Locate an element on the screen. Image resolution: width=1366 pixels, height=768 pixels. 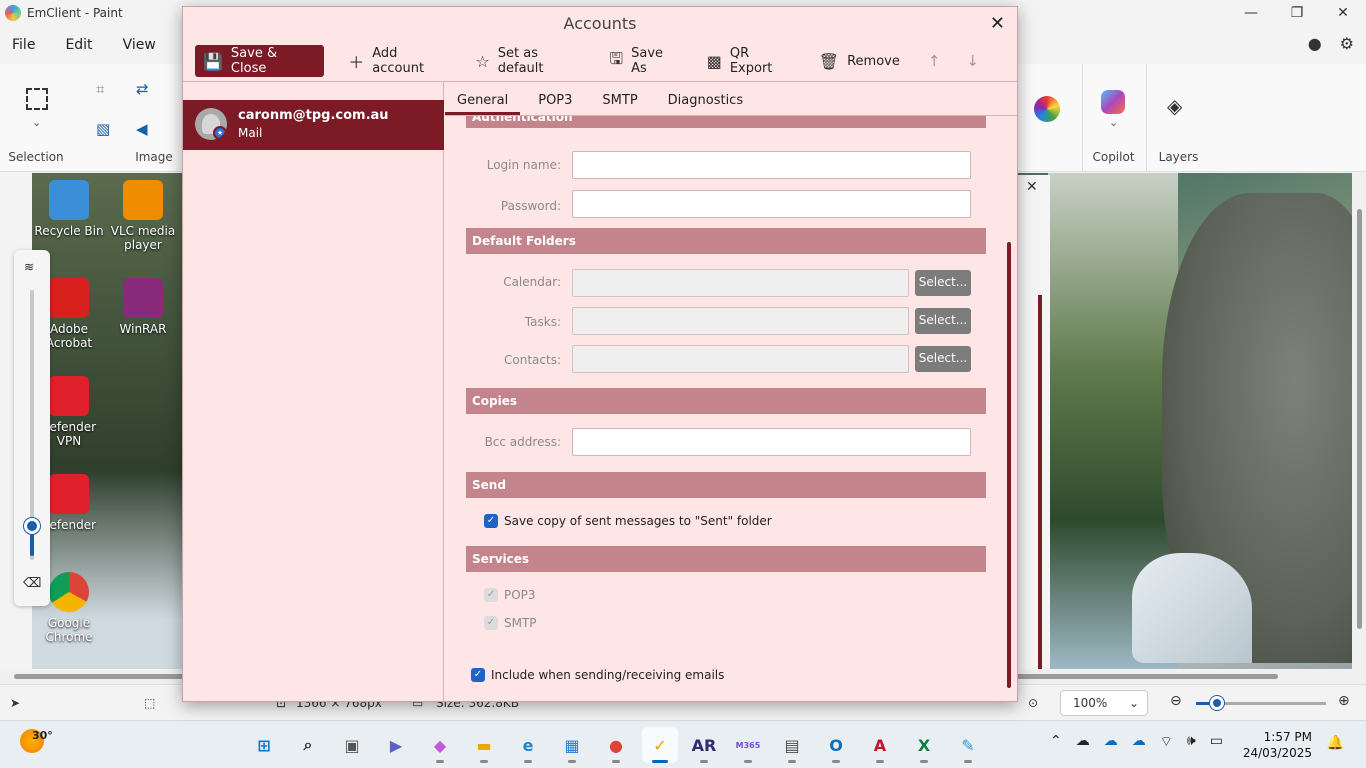
taskbar-app-emclient: ✓ is located at coordinates (660, 745).